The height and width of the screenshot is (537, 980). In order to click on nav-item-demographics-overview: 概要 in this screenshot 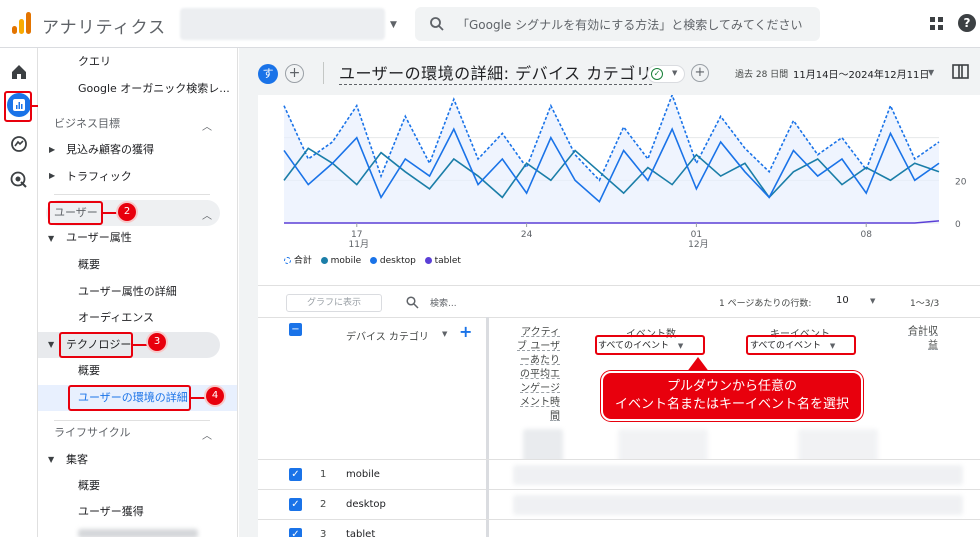, I will do `click(89, 265)`.